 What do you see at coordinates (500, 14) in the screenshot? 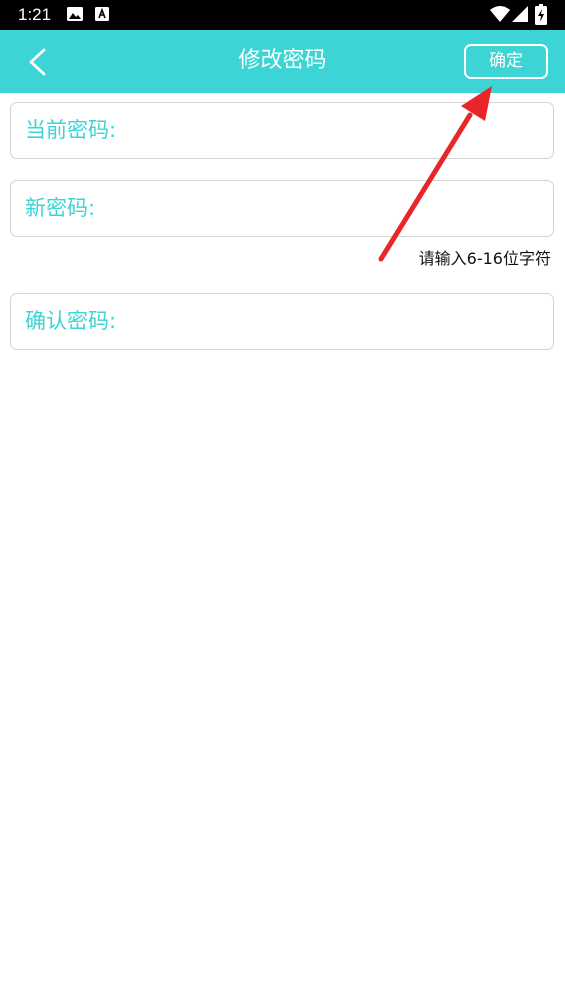
I see `wifi-icon` at bounding box center [500, 14].